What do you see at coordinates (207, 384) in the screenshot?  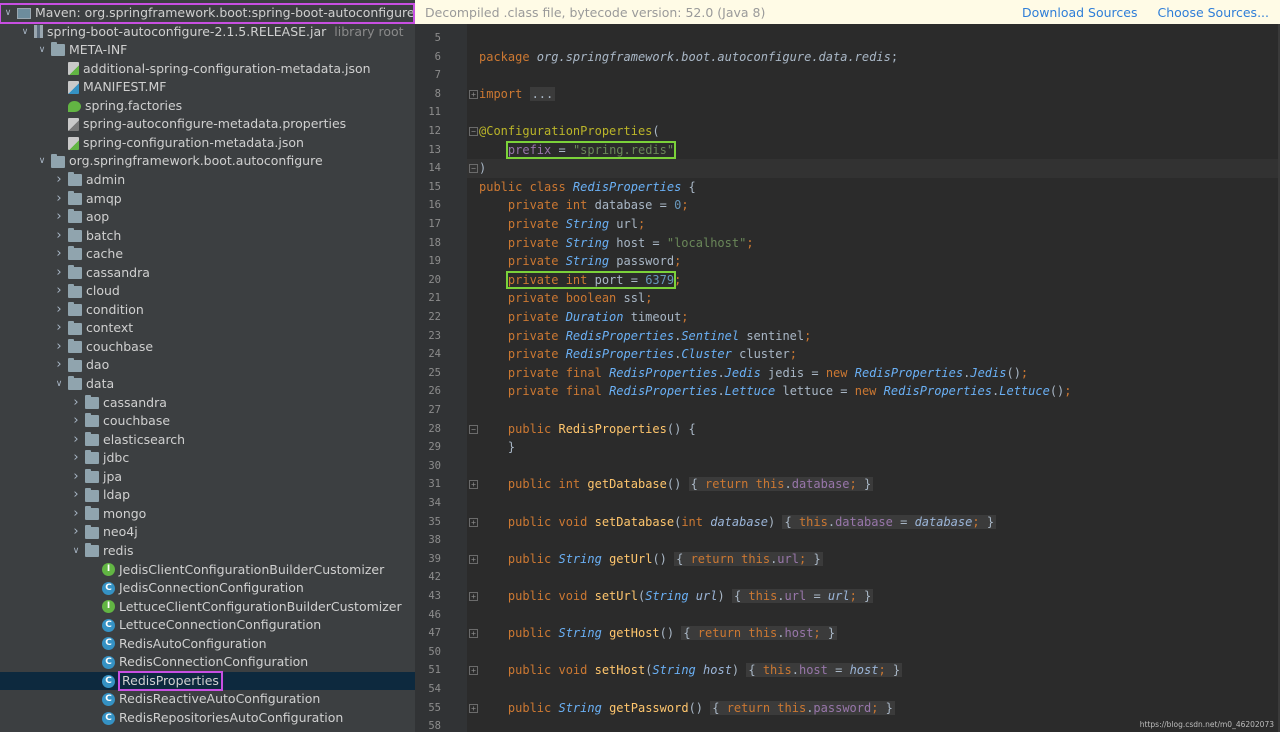 I see `tree-node-folder-data: ∨ data` at bounding box center [207, 384].